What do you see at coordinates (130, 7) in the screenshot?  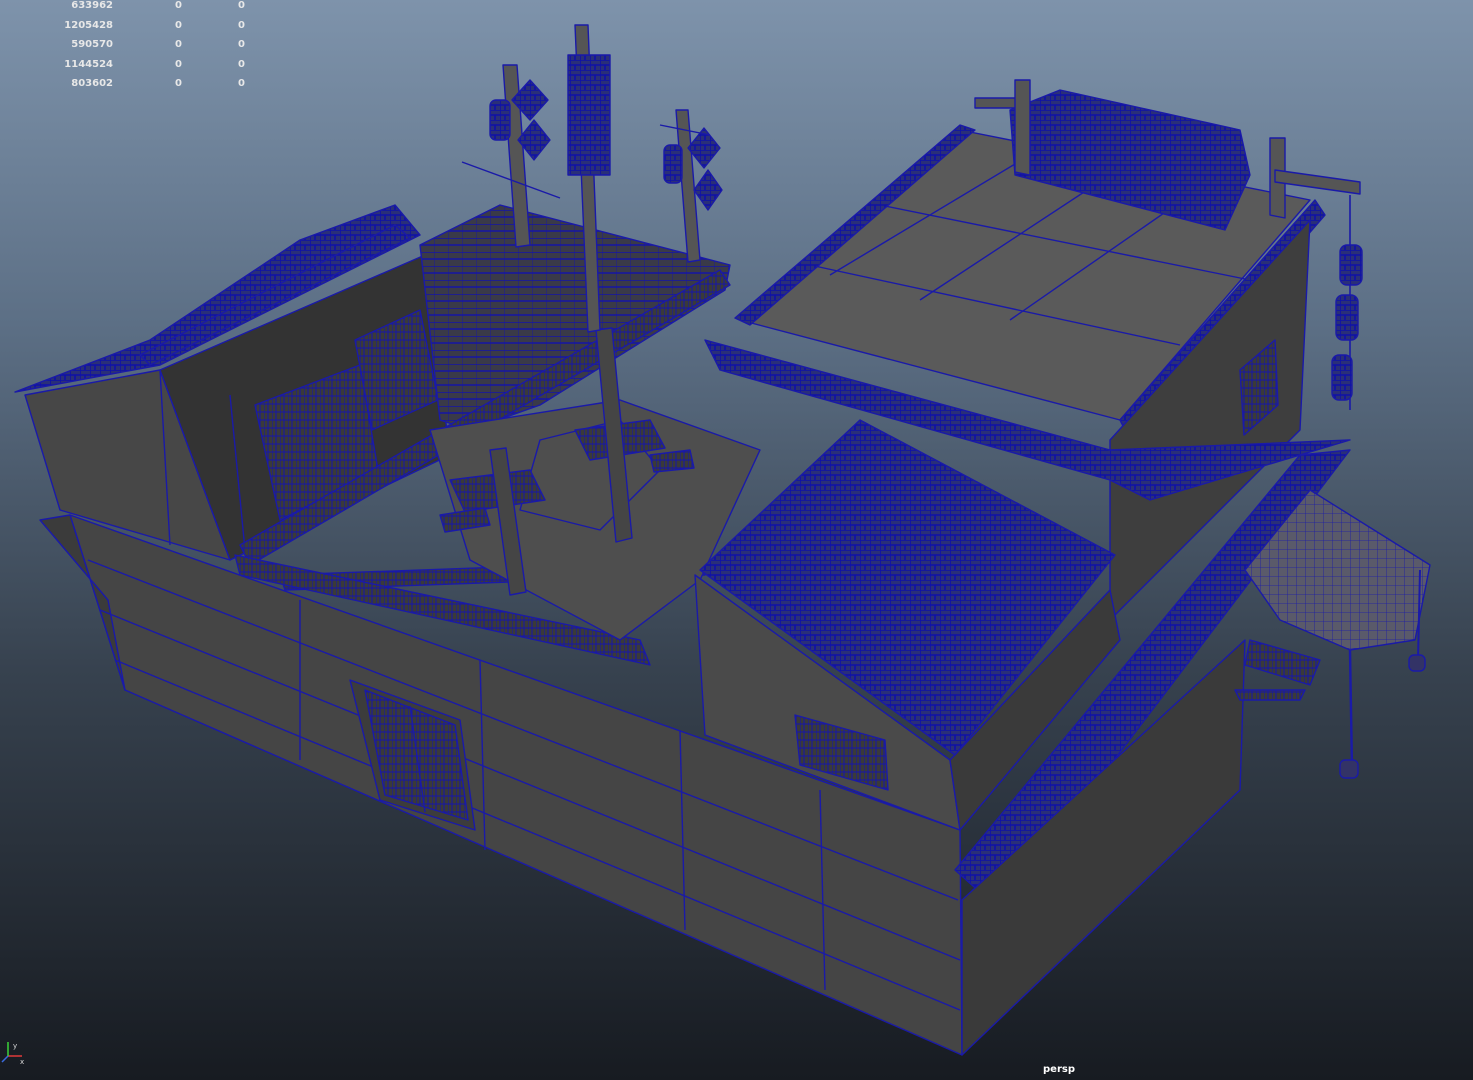 I see `hud-row: 633962 0 0` at bounding box center [130, 7].